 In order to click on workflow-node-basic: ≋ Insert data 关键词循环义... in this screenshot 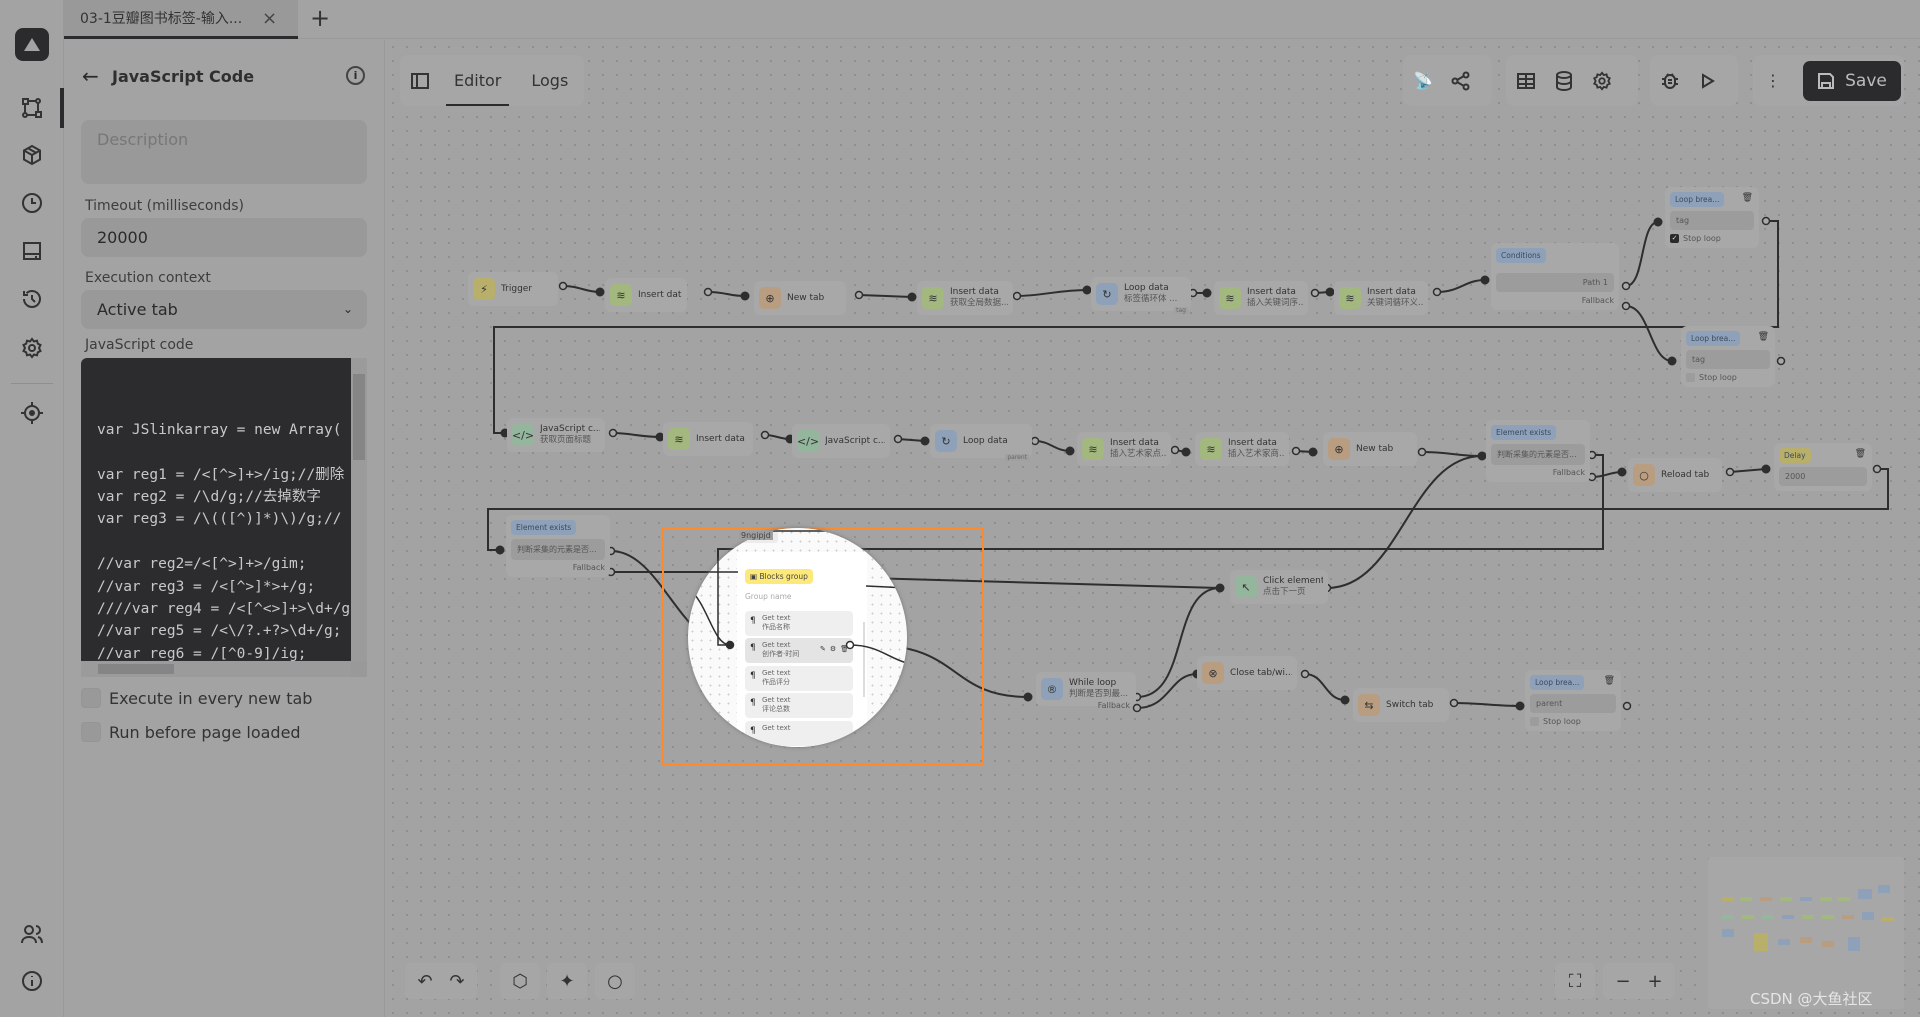, I will do `click(1381, 298)`.